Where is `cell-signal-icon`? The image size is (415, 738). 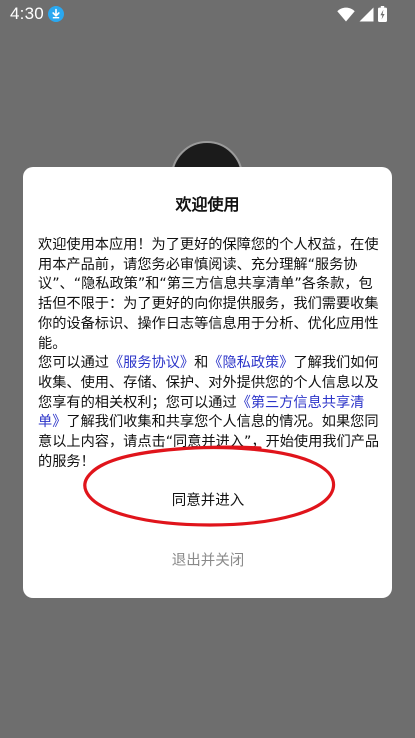 cell-signal-icon is located at coordinates (366, 14).